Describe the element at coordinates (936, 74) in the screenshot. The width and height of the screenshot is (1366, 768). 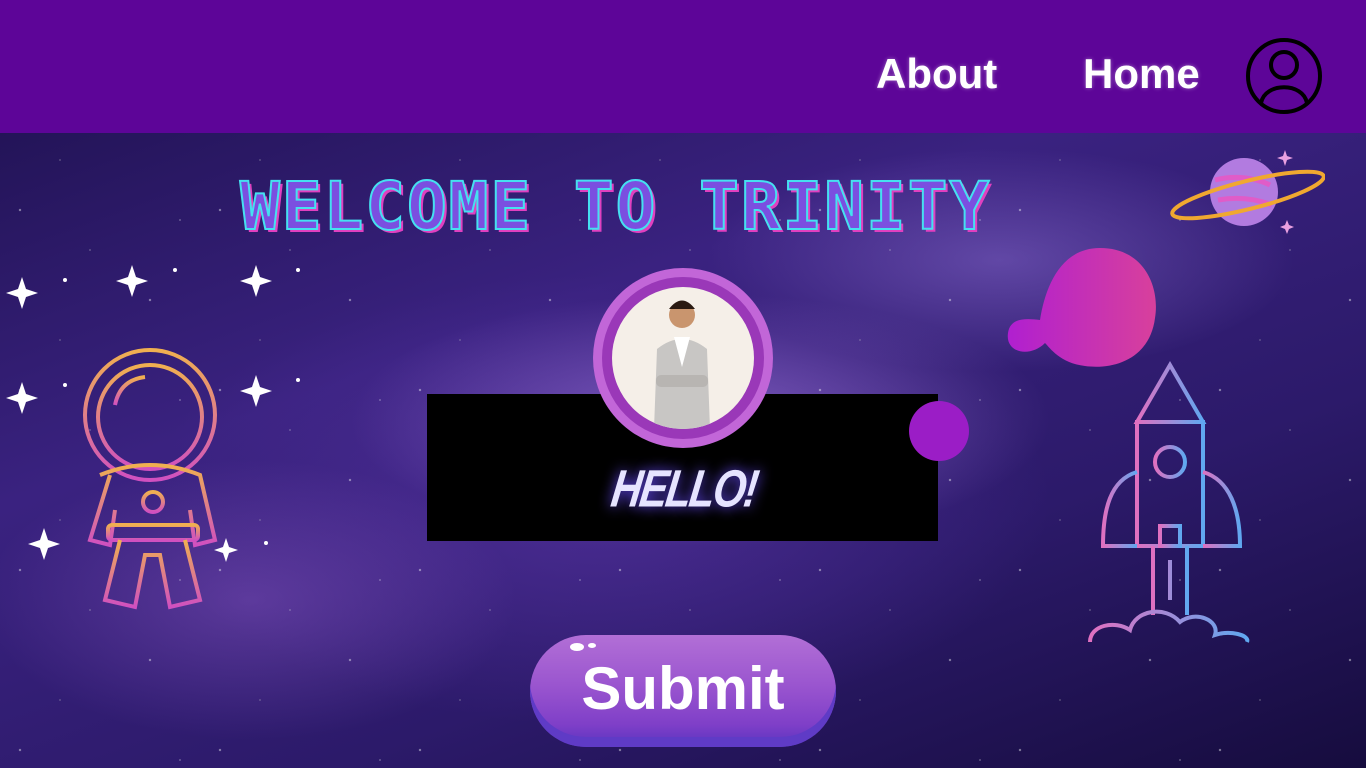
I see `nav-about-link: About` at that location.